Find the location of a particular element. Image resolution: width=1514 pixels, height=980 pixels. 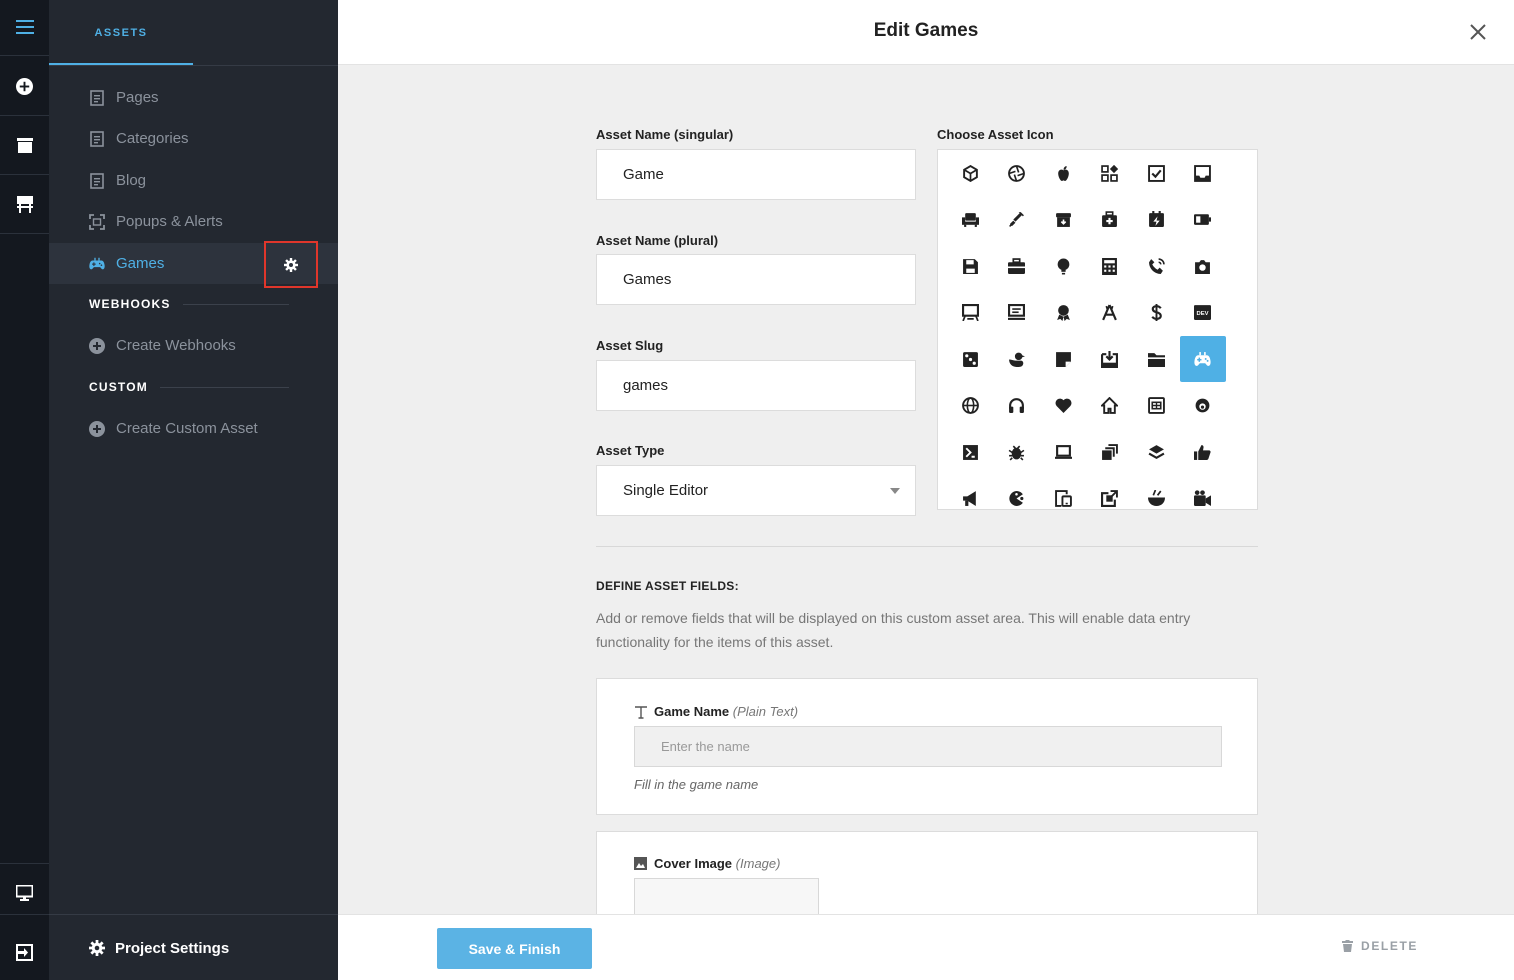

define-fields-title: DEFINE ASSET FIELDS: is located at coordinates (667, 586).